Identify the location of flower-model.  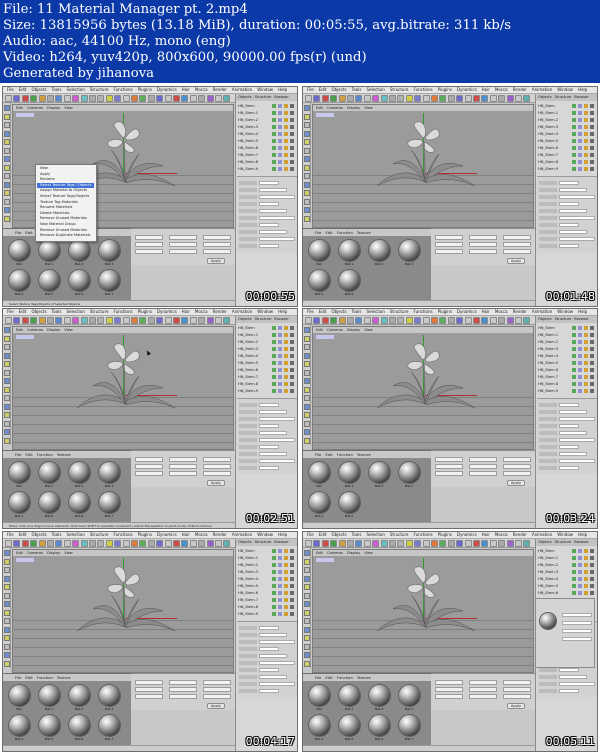
(426, 384).